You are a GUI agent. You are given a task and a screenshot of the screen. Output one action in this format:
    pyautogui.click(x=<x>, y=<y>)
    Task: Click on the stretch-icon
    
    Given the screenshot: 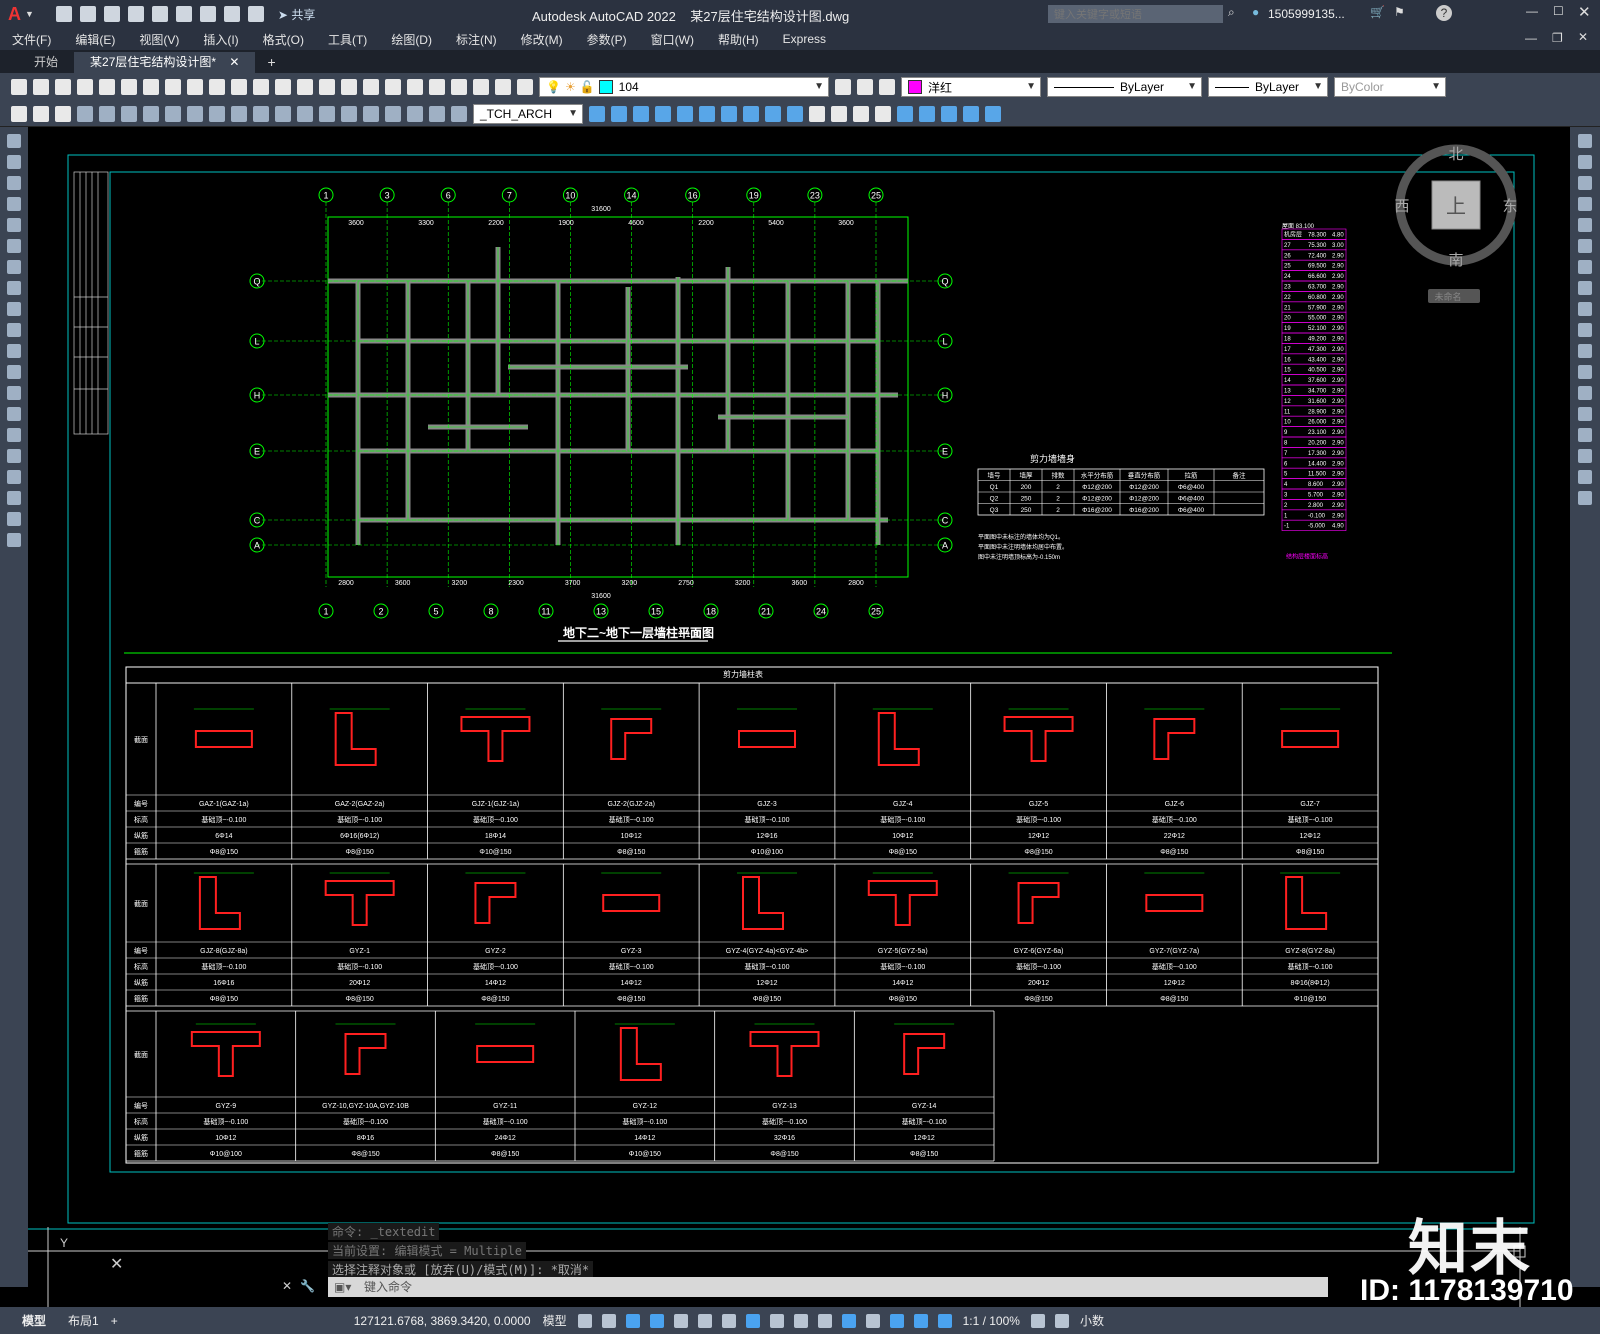 What is the action you would take?
    pyautogui.click(x=1585, y=309)
    